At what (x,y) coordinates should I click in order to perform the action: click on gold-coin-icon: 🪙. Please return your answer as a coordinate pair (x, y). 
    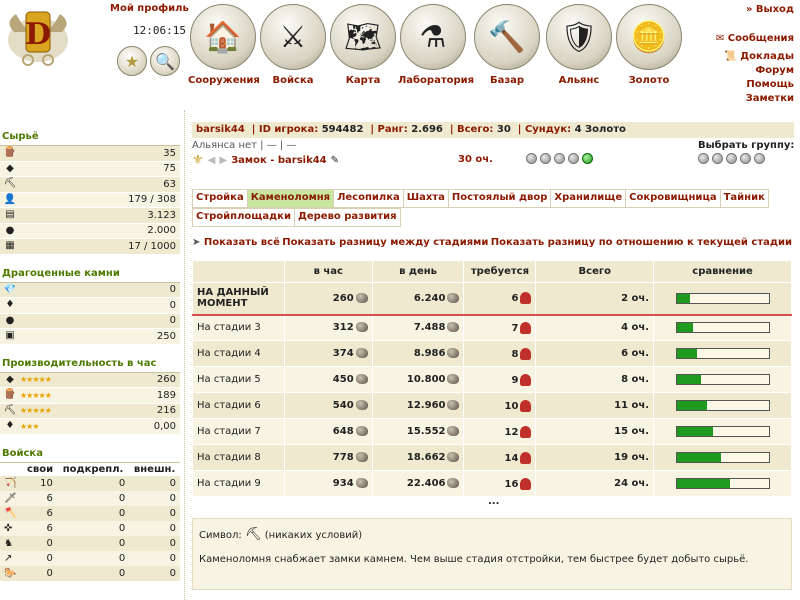
    Looking at the image, I should click on (649, 37).